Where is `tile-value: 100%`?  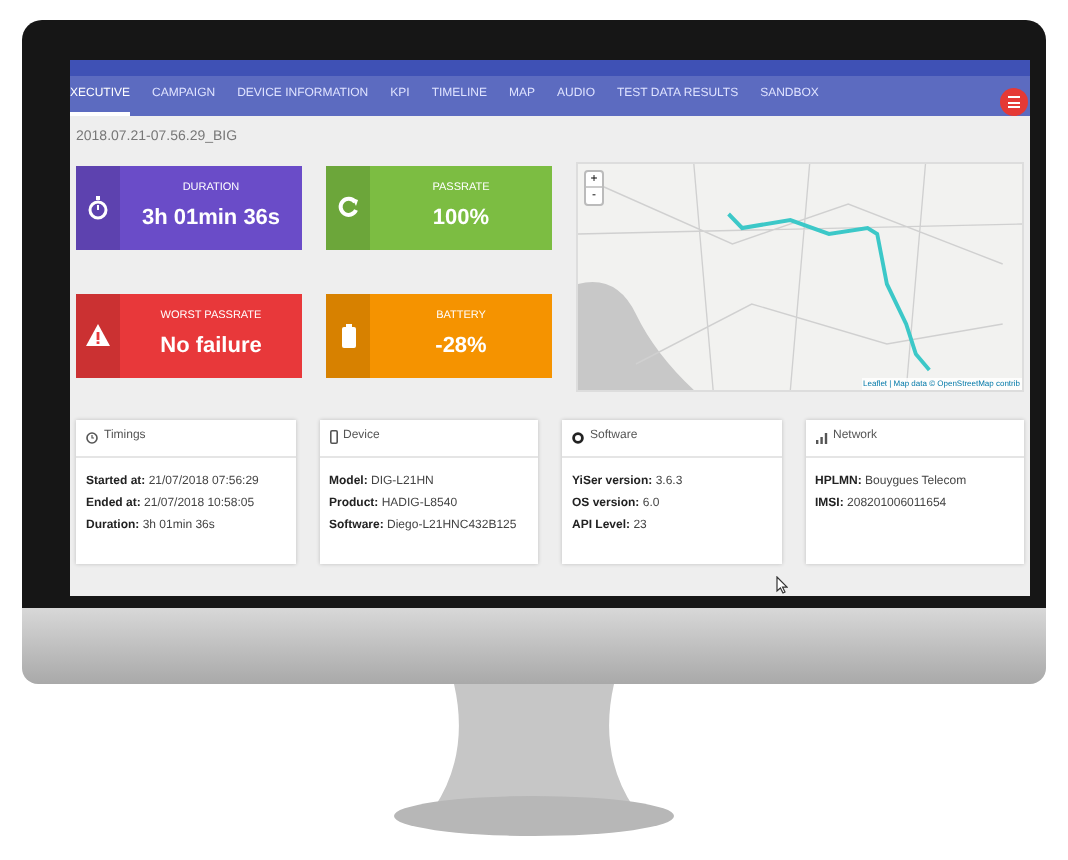 tile-value: 100% is located at coordinates (461, 218).